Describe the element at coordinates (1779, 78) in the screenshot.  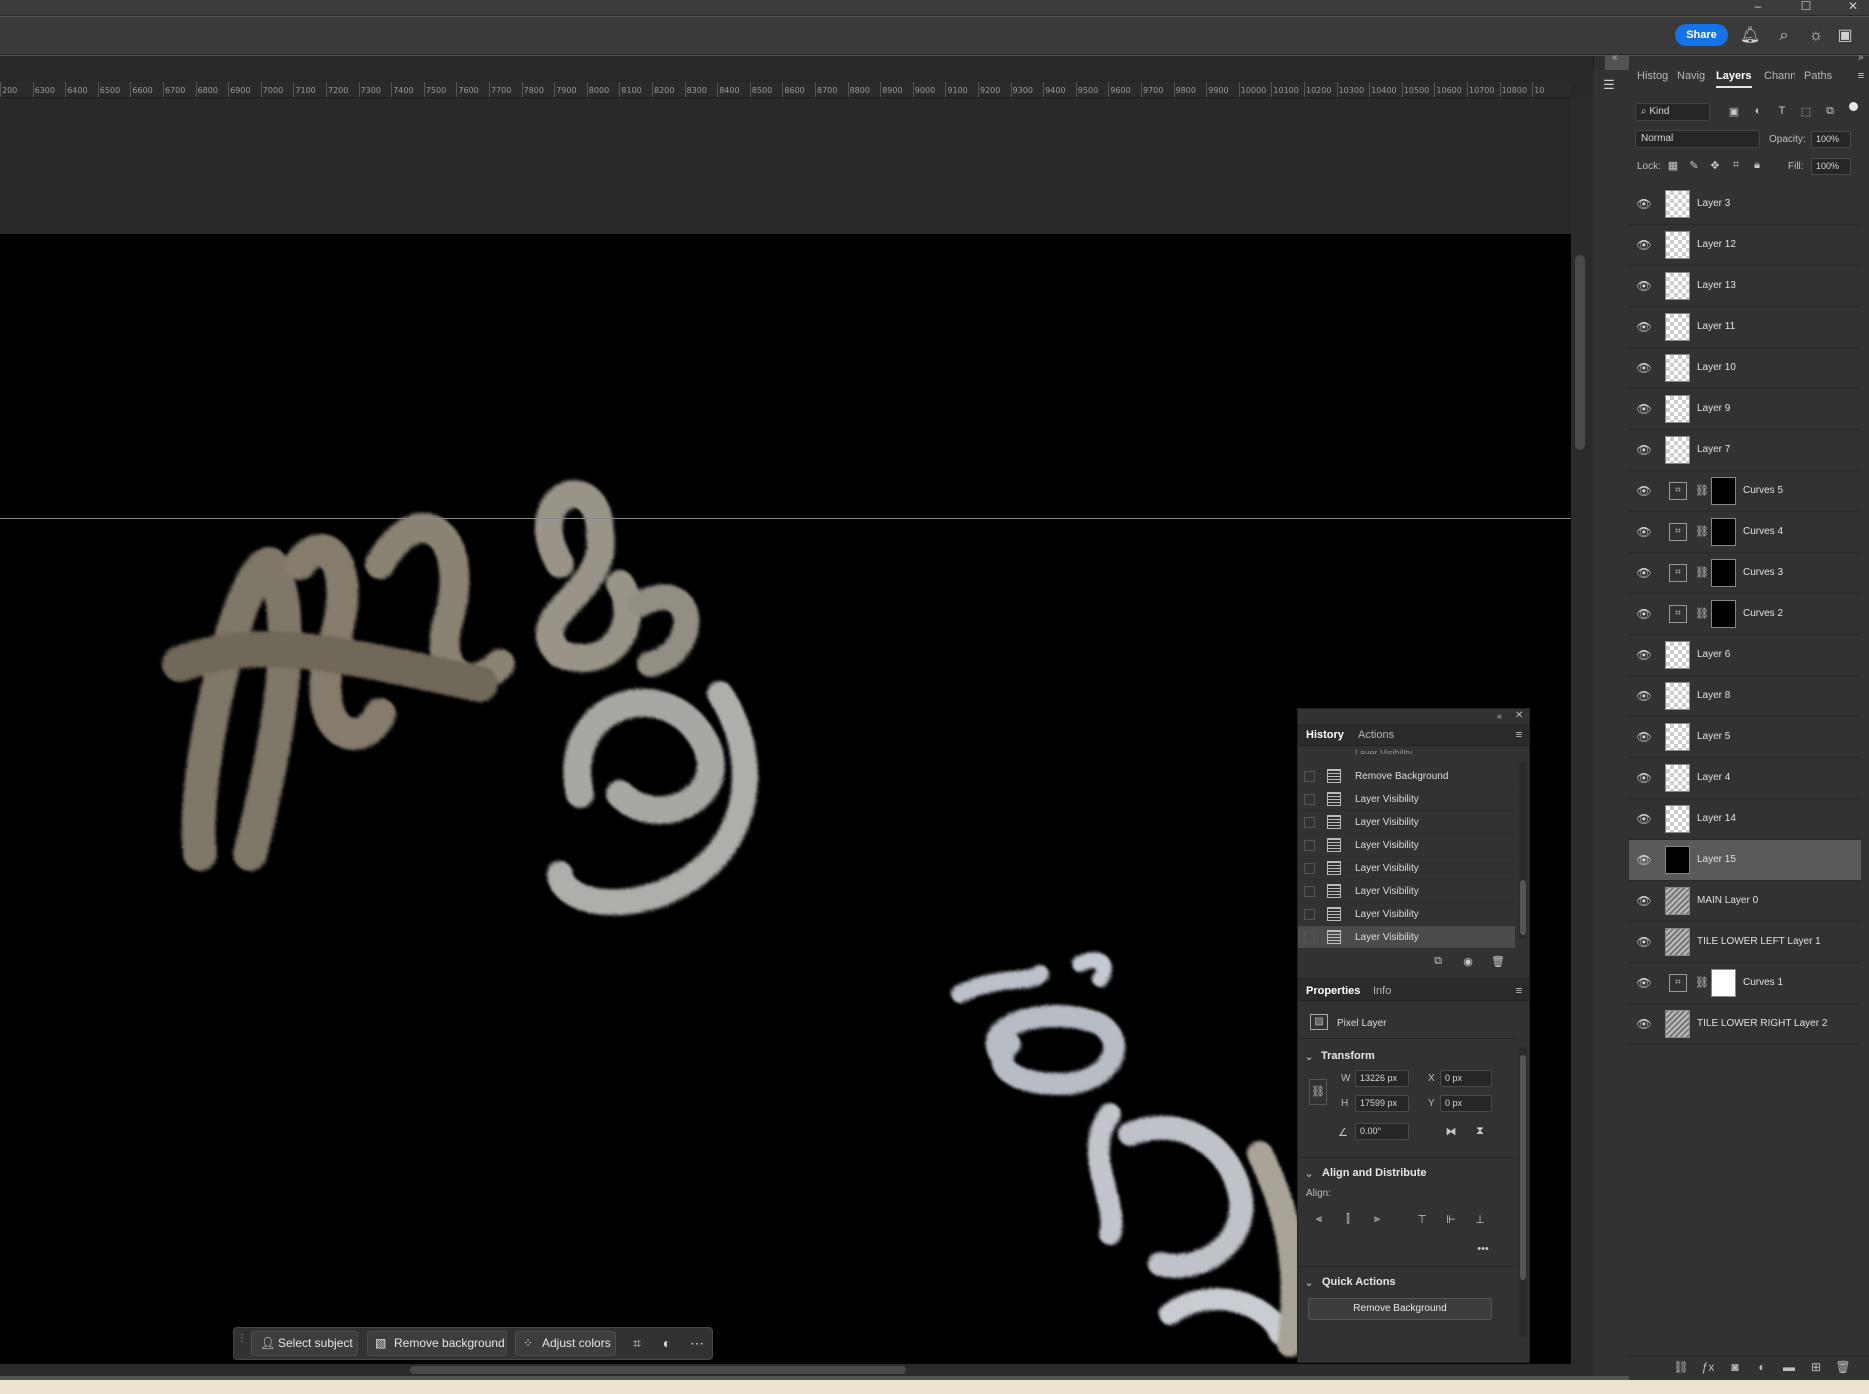
I see `tab-channels: Chann` at that location.